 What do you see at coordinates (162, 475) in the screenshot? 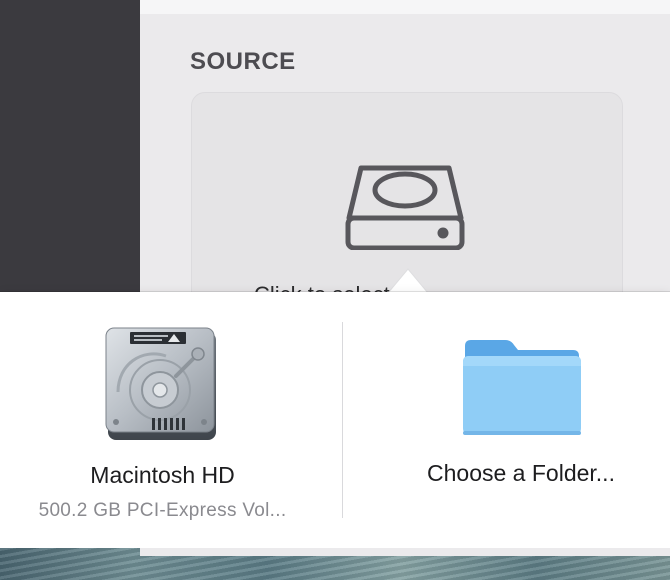
I see `option-macintosh-hd-name: Macintosh HD` at bounding box center [162, 475].